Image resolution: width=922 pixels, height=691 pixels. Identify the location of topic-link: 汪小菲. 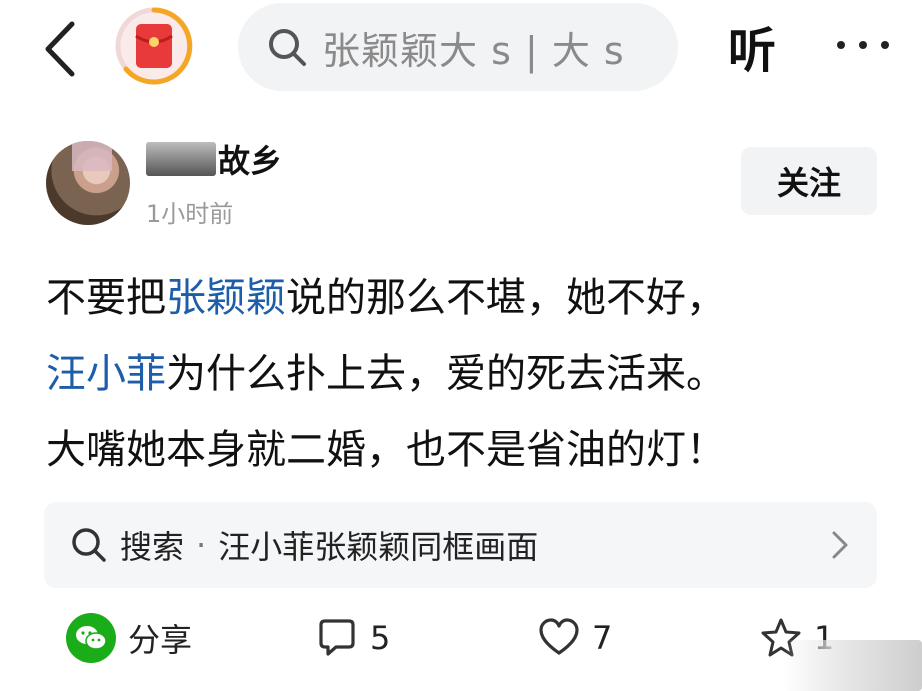
(106, 374).